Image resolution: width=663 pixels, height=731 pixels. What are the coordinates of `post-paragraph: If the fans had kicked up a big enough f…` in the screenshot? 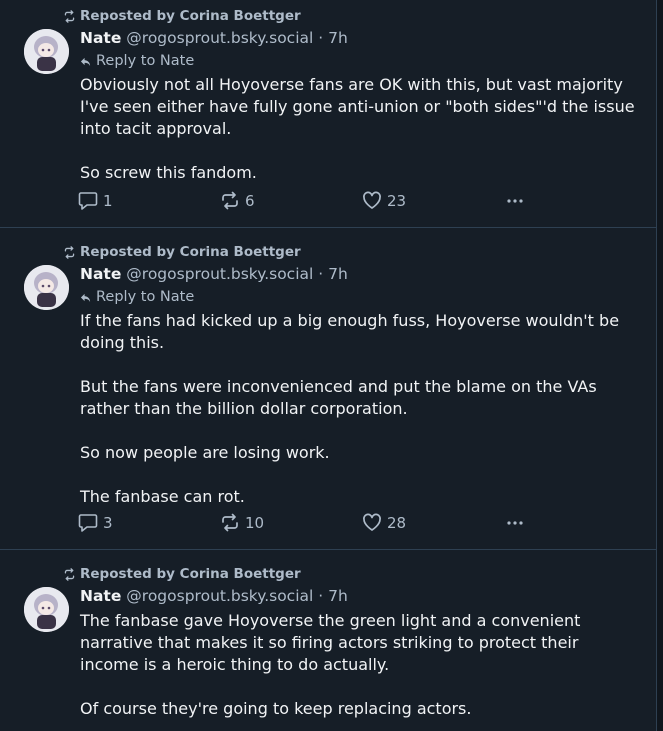 It's located at (350, 331).